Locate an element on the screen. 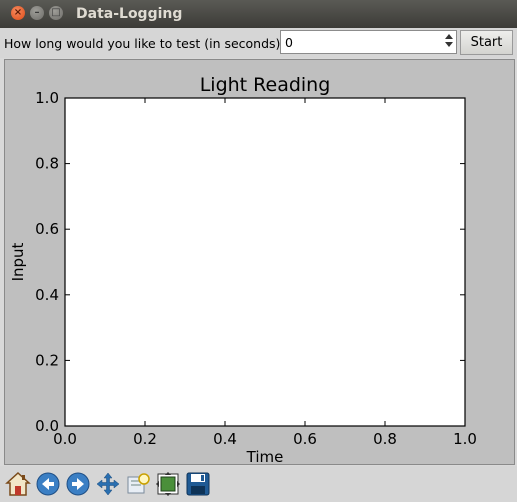 The image size is (517, 502). x-tick-label: 0.2 is located at coordinates (145, 439).